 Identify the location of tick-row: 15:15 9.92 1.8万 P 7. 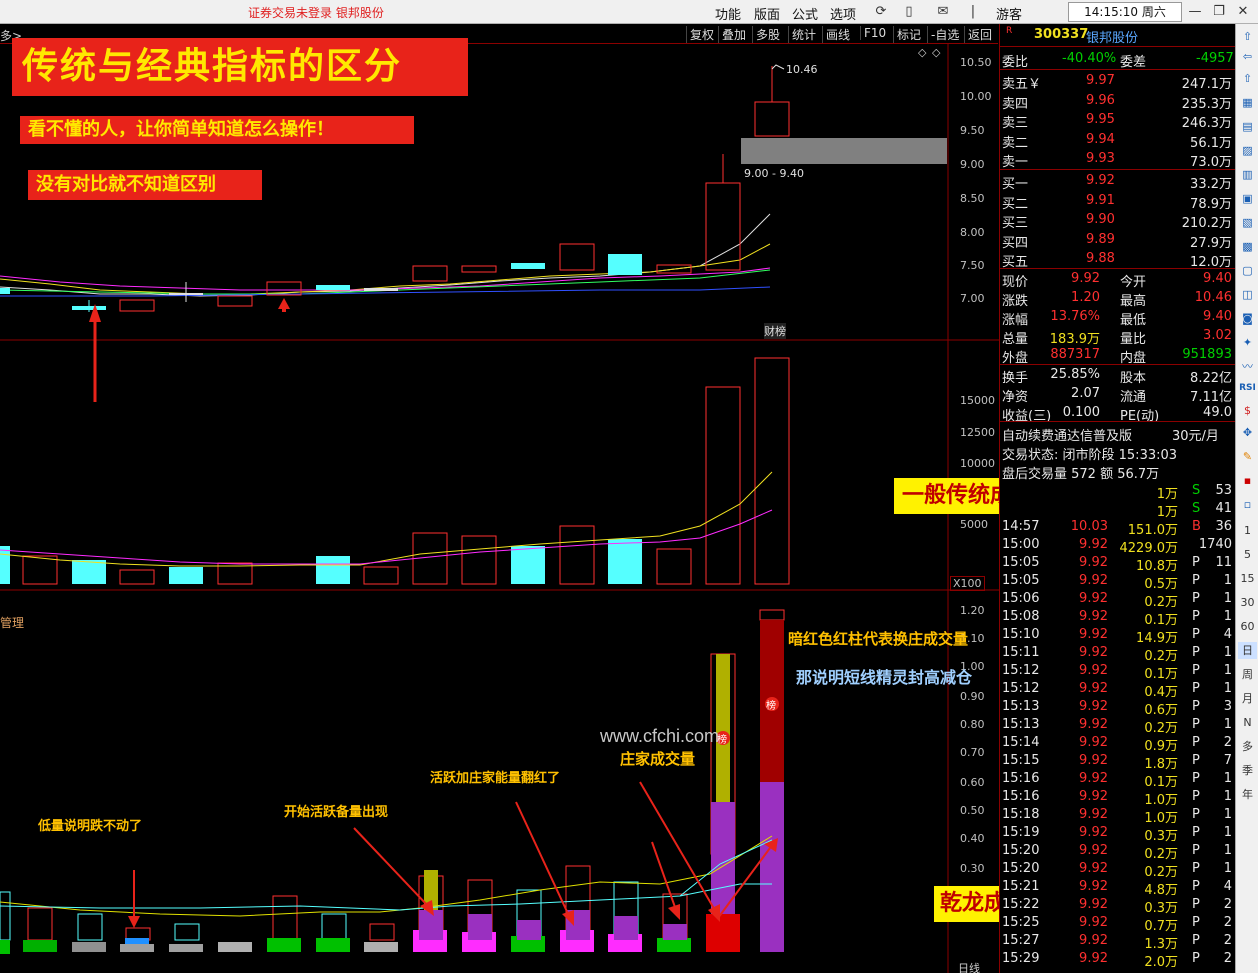
(1117, 762).